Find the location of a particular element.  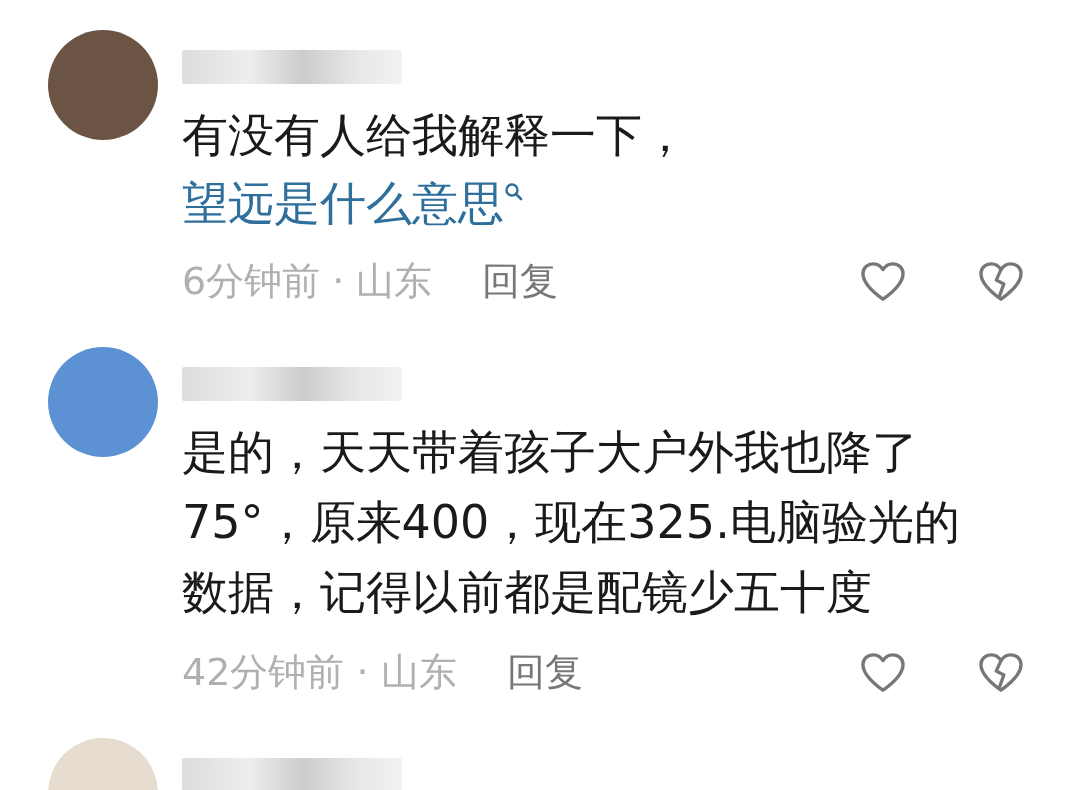

search-icon is located at coordinates (514, 192).